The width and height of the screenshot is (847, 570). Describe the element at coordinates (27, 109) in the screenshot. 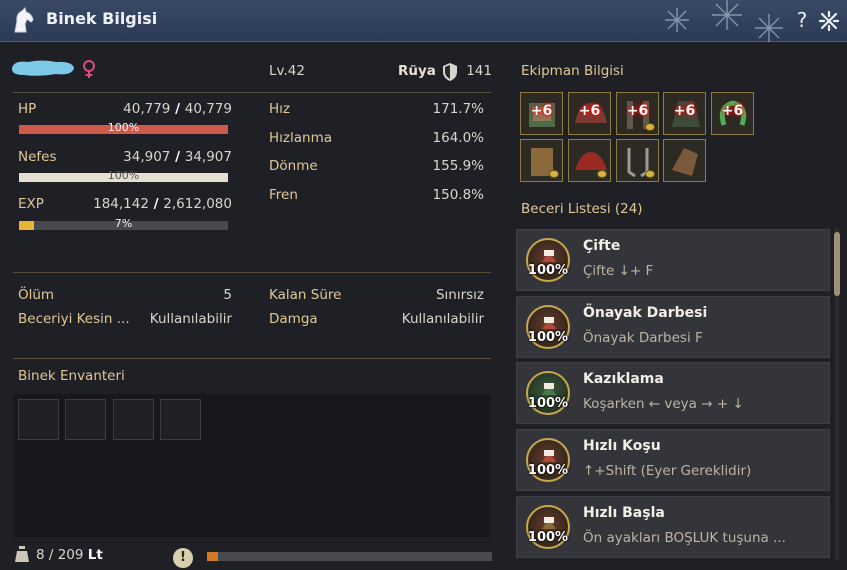

I see `hp-label: HP` at that location.